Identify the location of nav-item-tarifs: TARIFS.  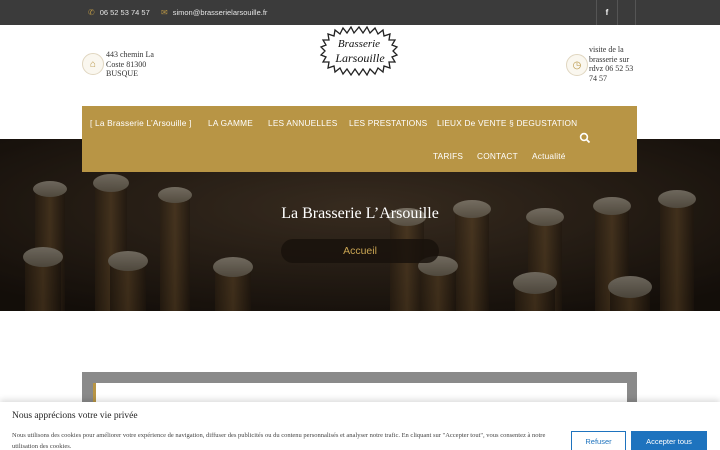
(448, 156).